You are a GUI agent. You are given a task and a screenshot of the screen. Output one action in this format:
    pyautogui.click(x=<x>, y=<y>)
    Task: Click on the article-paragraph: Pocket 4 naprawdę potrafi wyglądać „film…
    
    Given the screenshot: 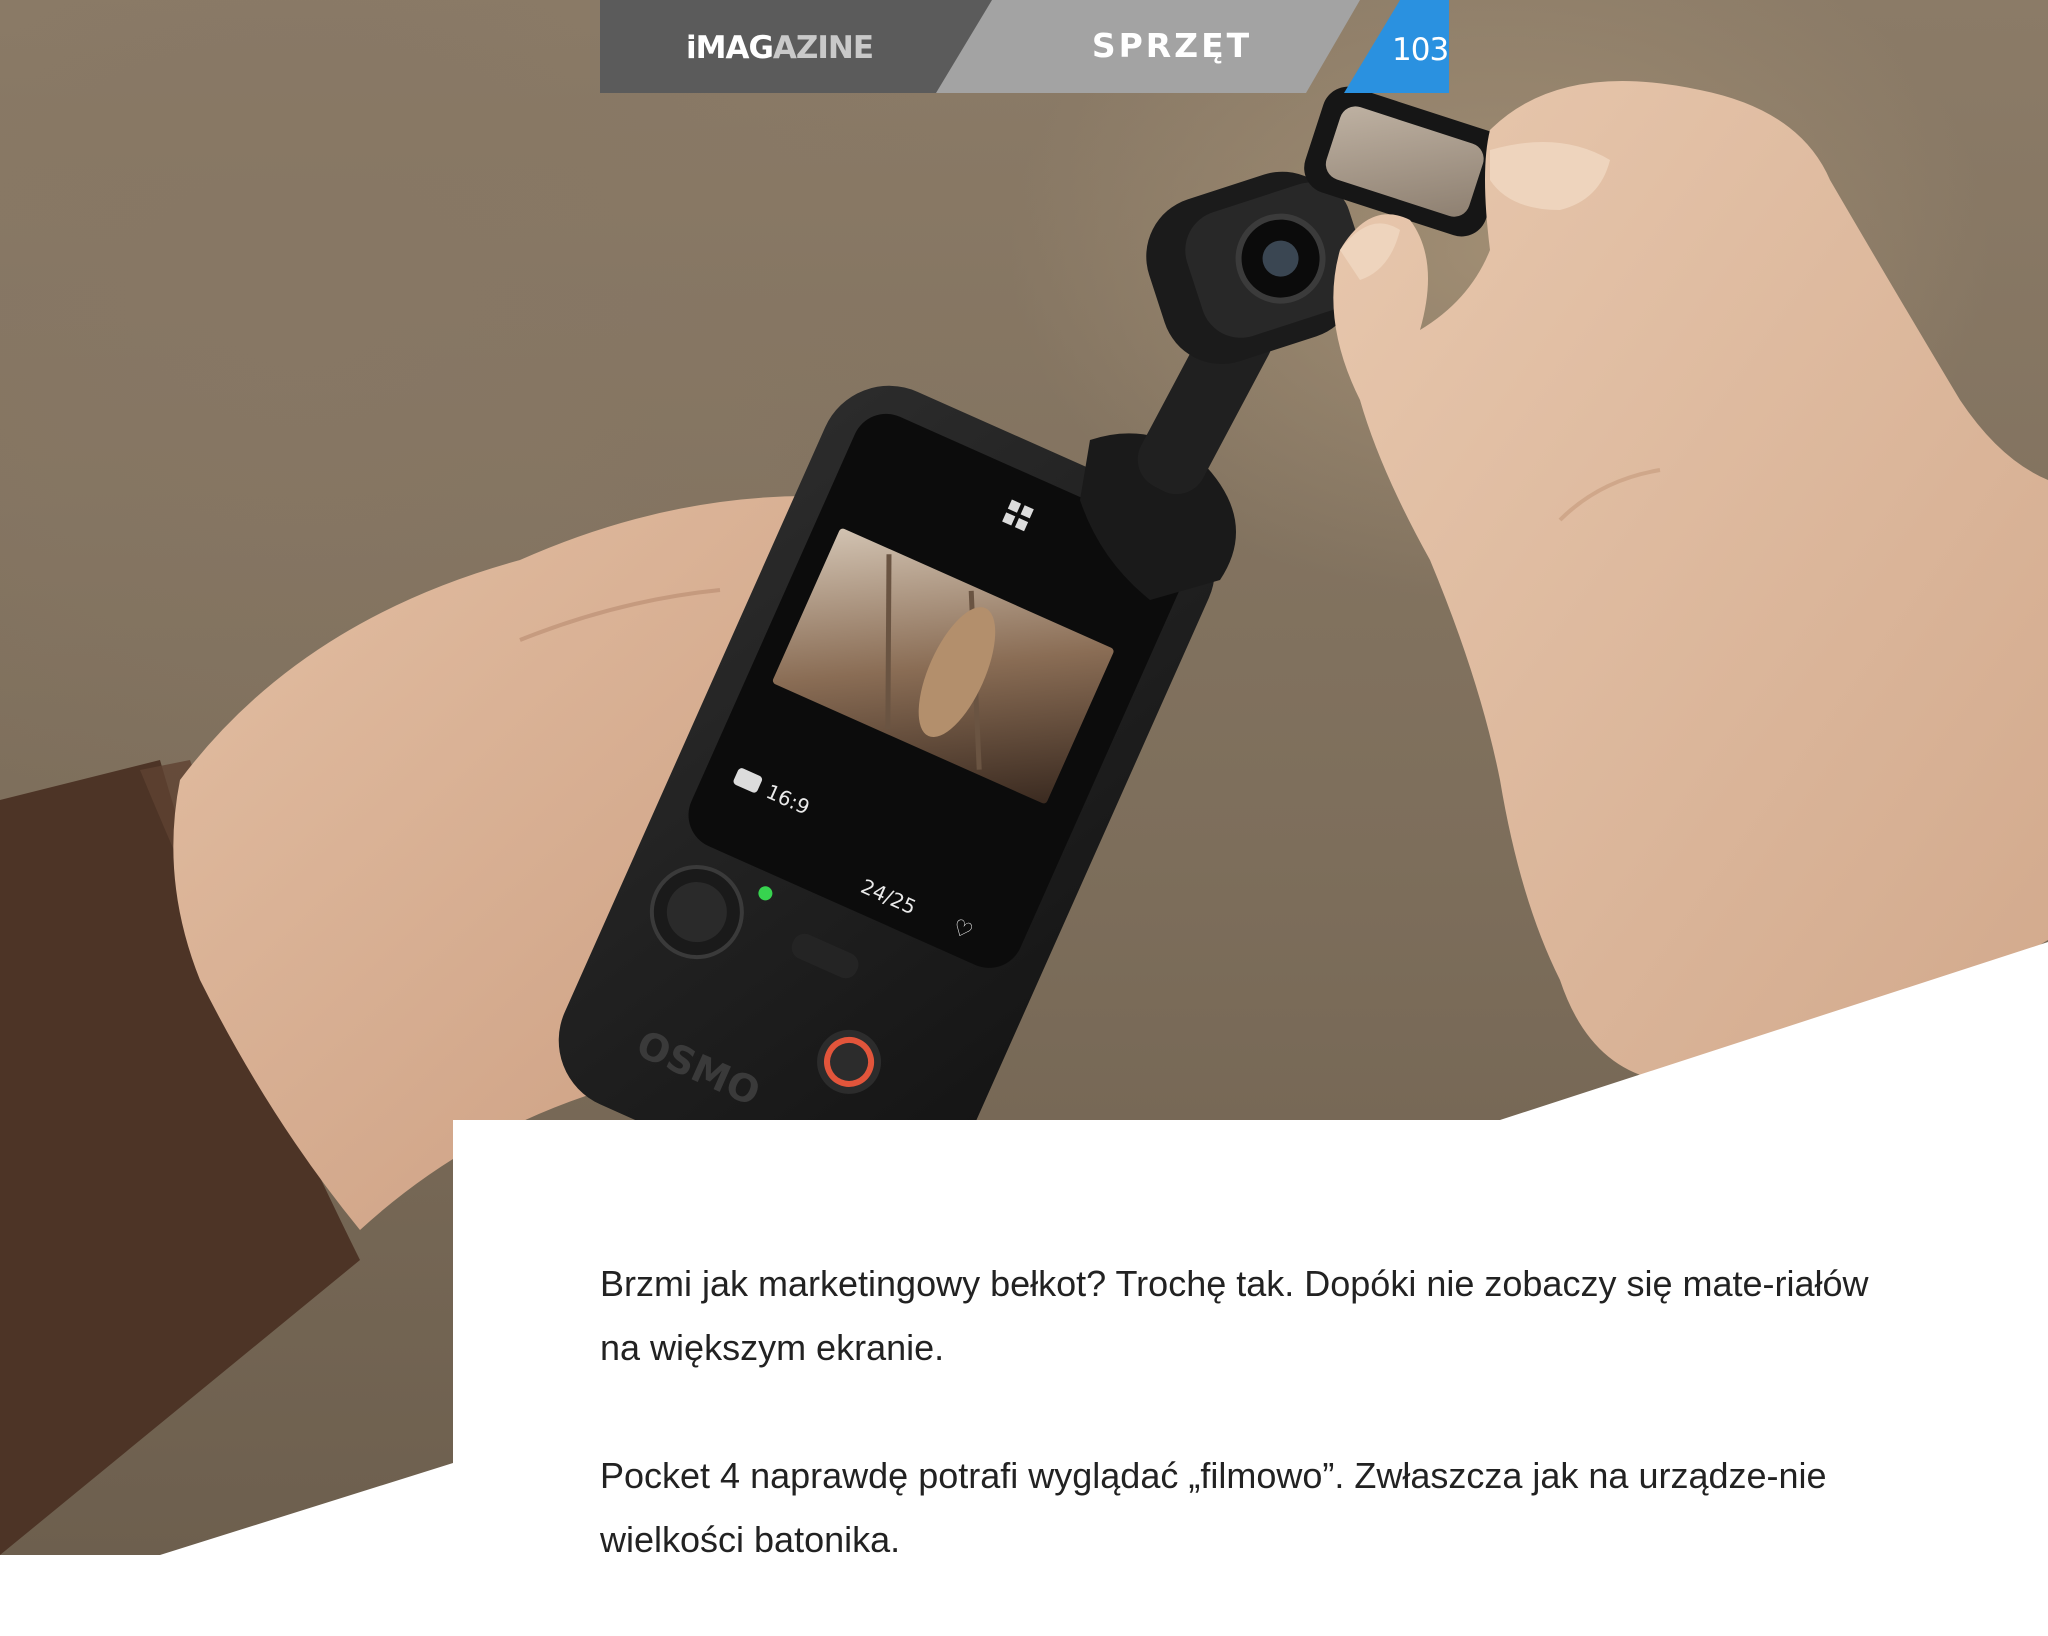 What is the action you would take?
    pyautogui.click(x=1213, y=1507)
    